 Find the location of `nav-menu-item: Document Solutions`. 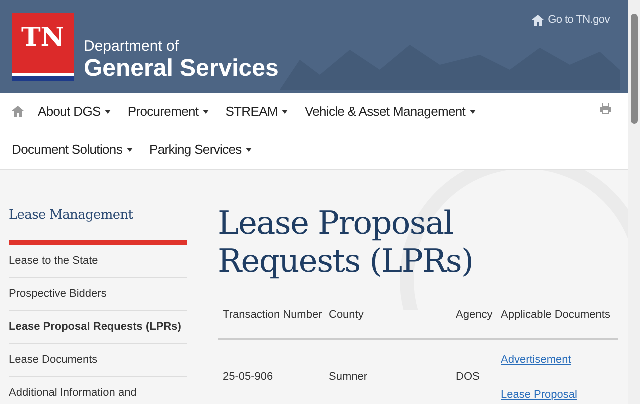

nav-menu-item: Document Solutions is located at coordinates (72, 150).